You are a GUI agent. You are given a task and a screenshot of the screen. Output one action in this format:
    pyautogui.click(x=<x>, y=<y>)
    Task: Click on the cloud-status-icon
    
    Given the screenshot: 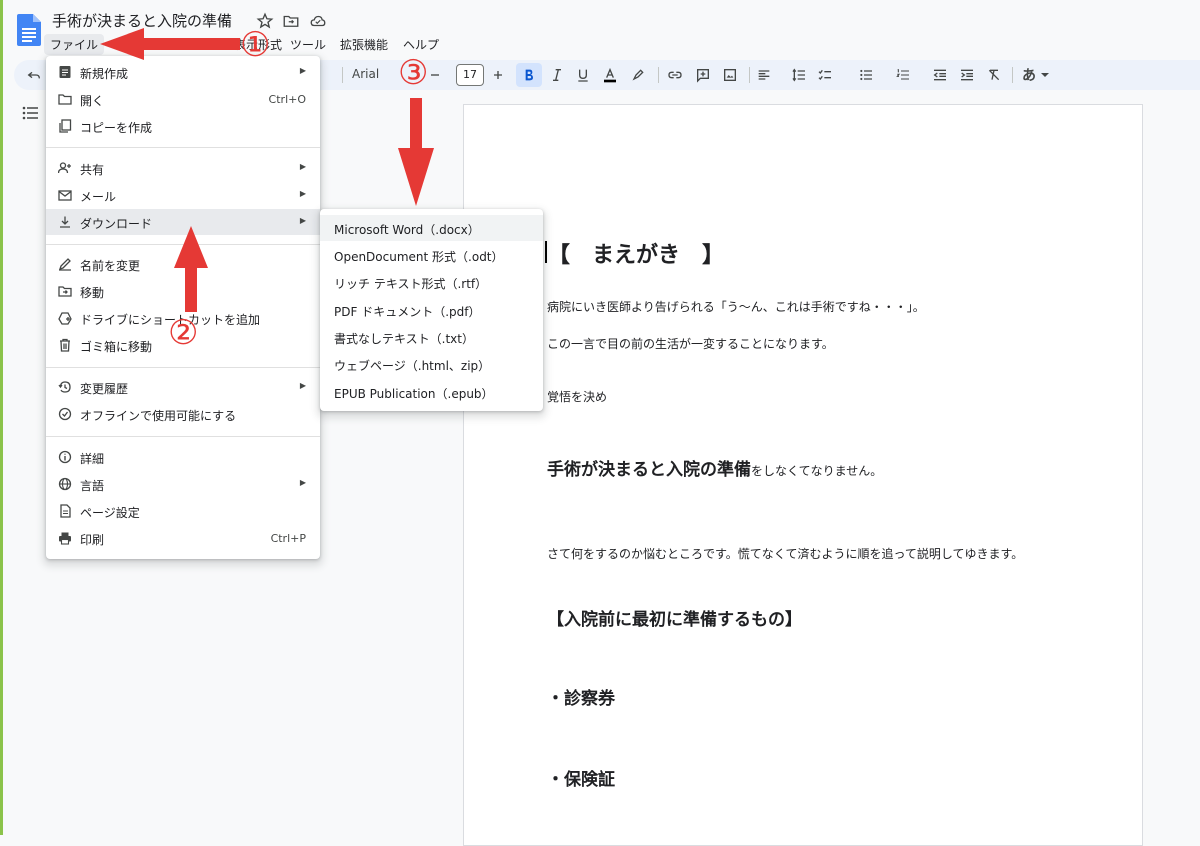 What is the action you would take?
    pyautogui.click(x=318, y=21)
    